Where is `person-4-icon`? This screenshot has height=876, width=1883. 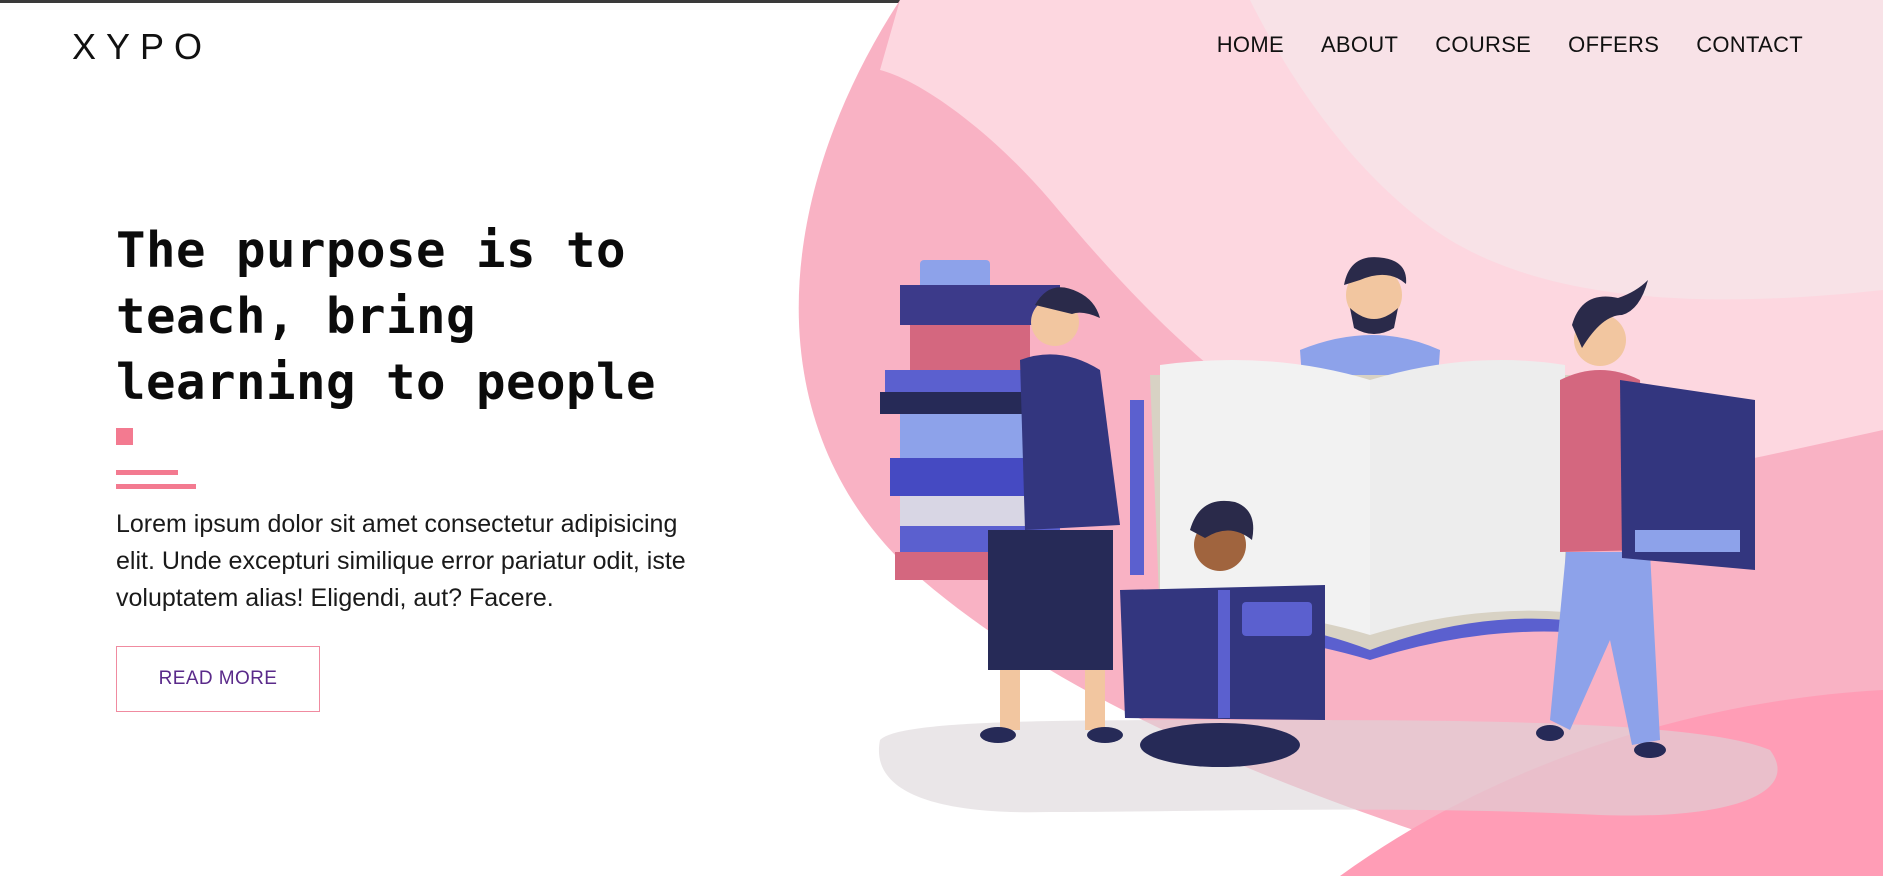
person-4-icon is located at coordinates (1645, 519).